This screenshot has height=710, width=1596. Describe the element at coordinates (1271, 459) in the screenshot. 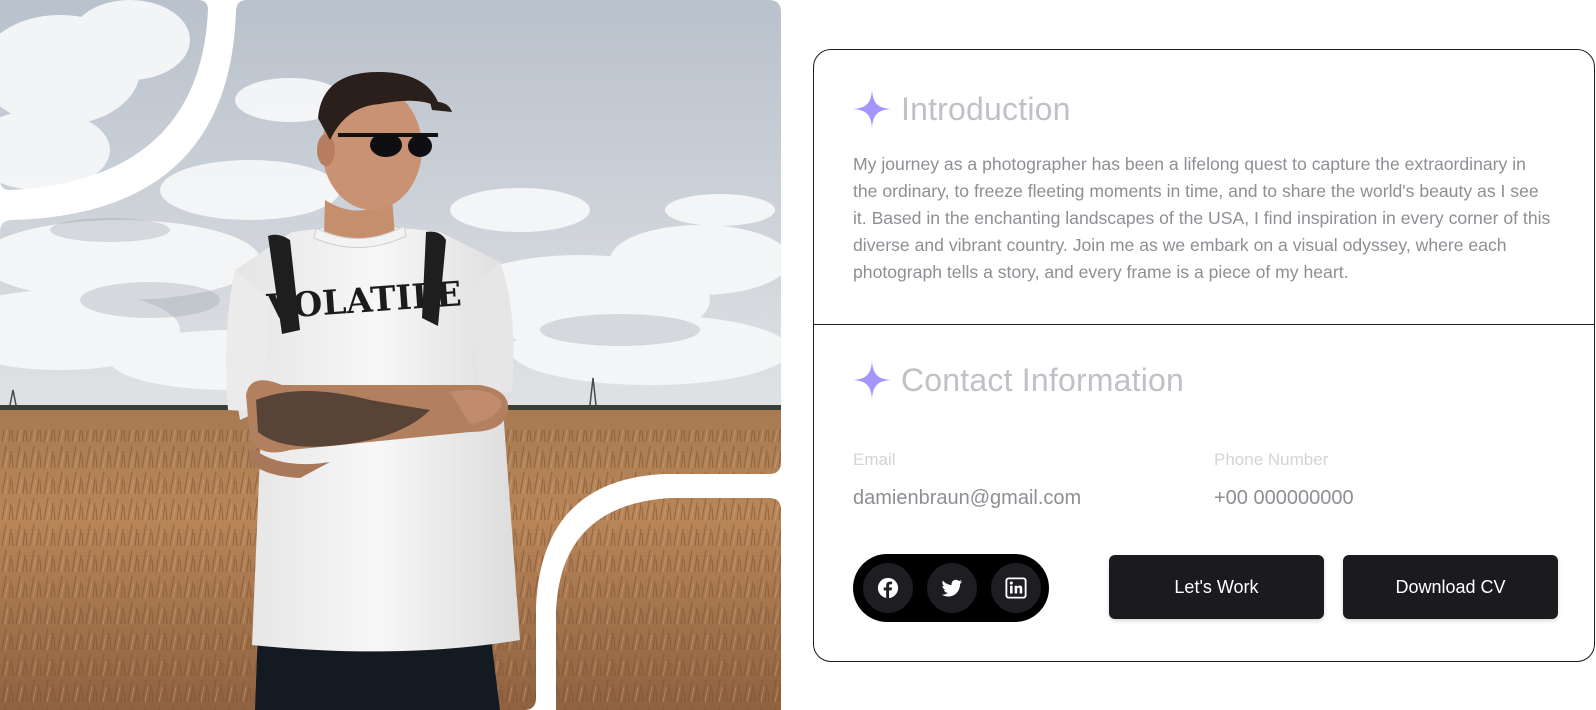

I see `phone-label: Phone Number` at that location.